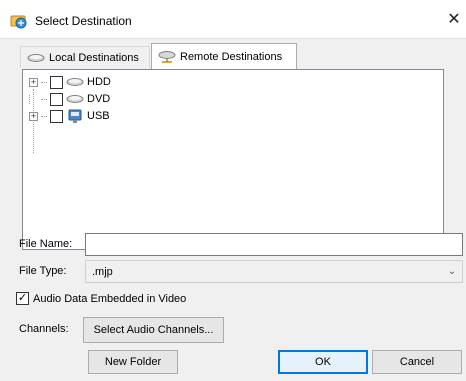 The image size is (466, 381). What do you see at coordinates (98, 116) in the screenshot?
I see `tree-item-label: USB` at bounding box center [98, 116].